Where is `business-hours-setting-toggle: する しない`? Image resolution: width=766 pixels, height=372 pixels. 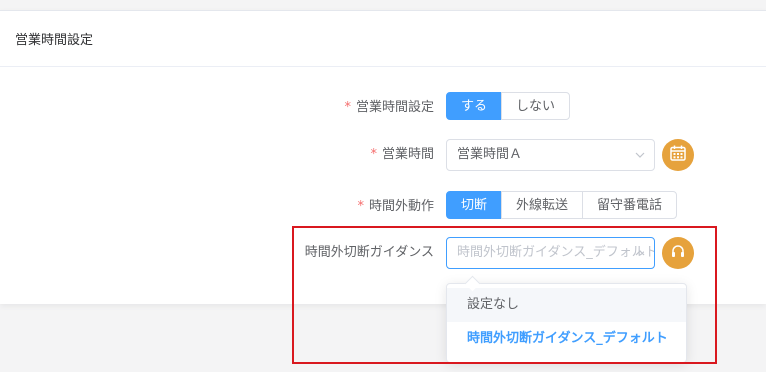 business-hours-setting-toggle: する しない is located at coordinates (508, 106).